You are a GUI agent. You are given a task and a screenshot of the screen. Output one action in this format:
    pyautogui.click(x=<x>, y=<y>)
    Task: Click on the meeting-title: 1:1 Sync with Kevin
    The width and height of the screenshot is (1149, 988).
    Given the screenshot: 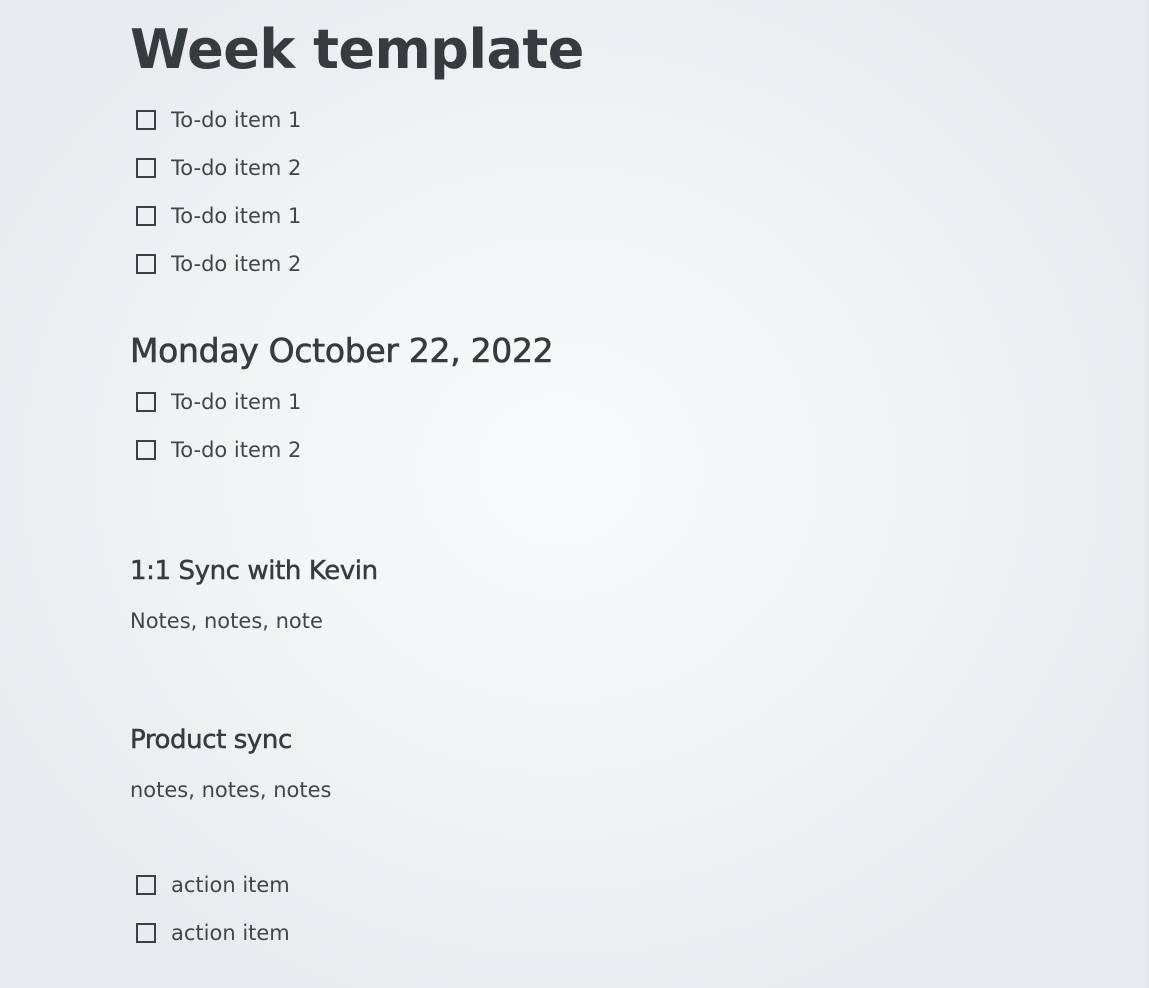 What is the action you would take?
    pyautogui.click(x=254, y=571)
    